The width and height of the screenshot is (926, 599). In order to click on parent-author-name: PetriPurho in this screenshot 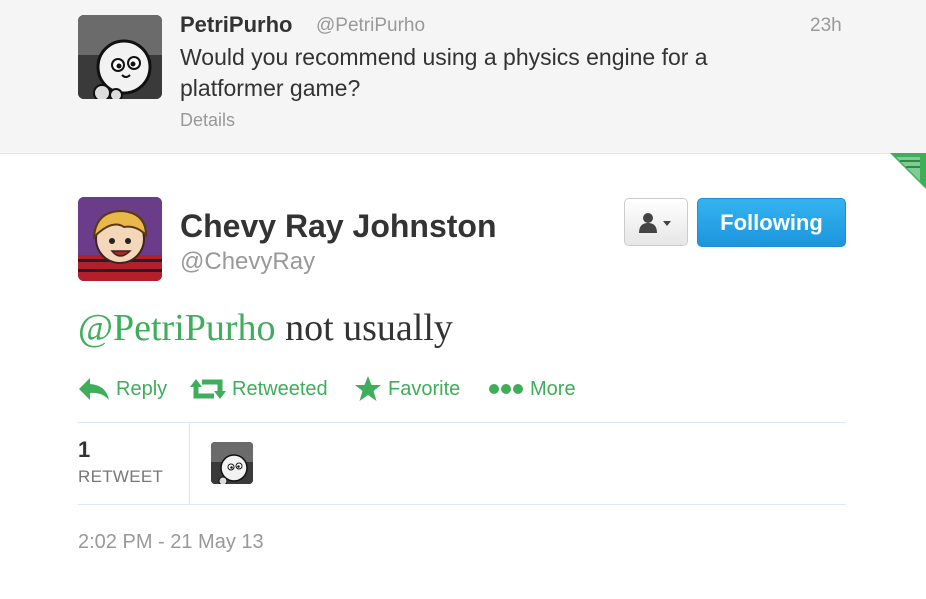, I will do `click(236, 25)`.